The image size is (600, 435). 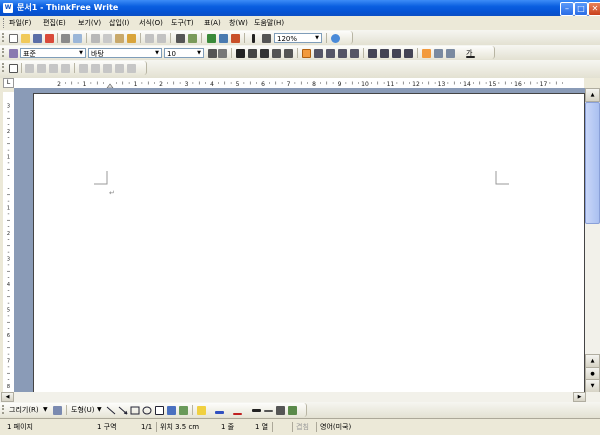 What do you see at coordinates (49, 38) in the screenshot?
I see `export-pdf-icon` at bounding box center [49, 38].